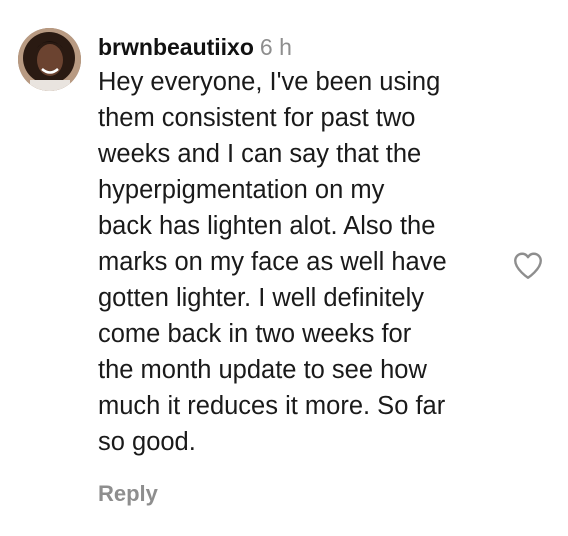  Describe the element at coordinates (260, 154) in the screenshot. I see `comment-line: weeks and I can say that the` at that location.